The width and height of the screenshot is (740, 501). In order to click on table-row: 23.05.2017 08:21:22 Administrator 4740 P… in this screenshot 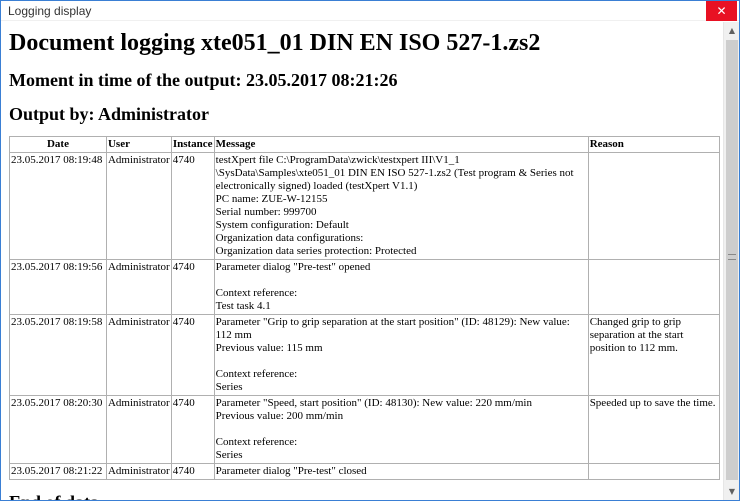, I will do `click(365, 471)`.